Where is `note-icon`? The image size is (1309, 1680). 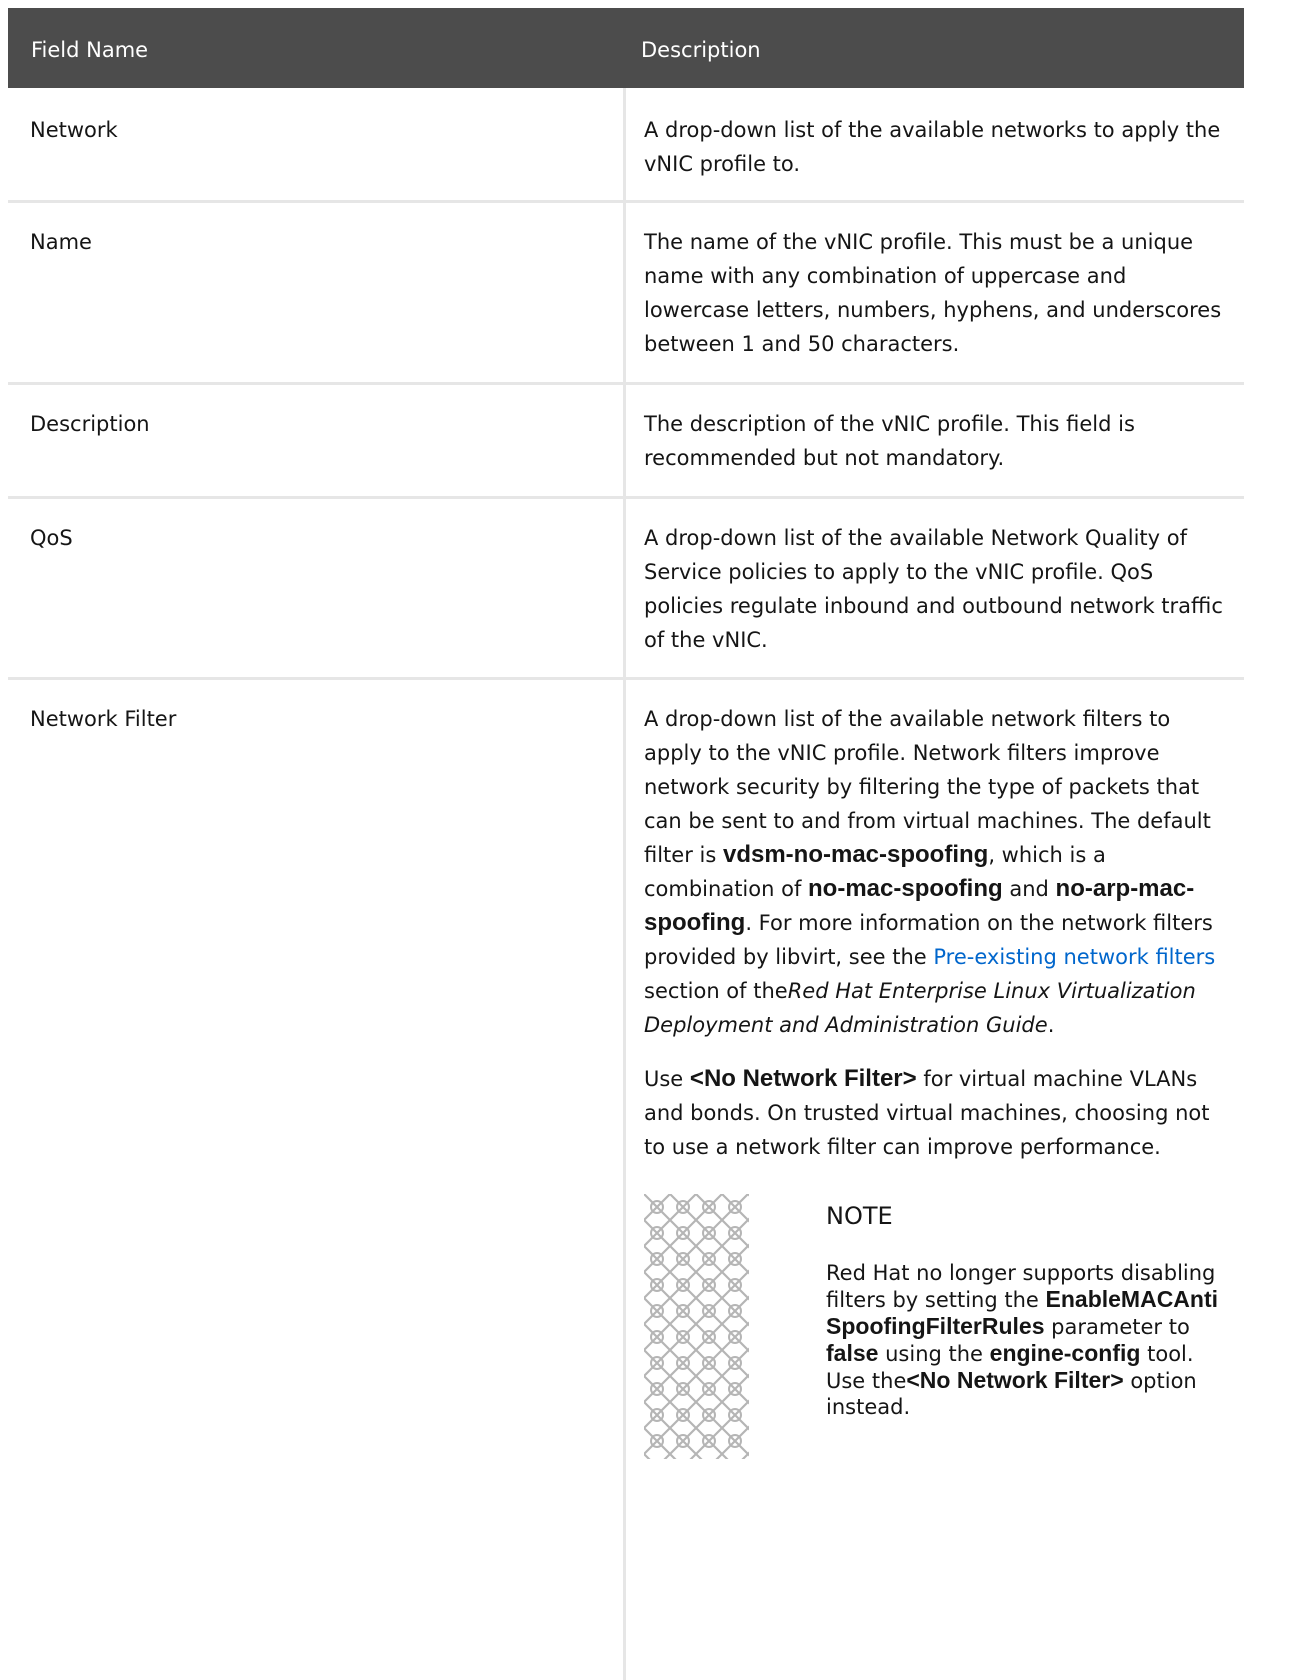
note-icon is located at coordinates (696, 1326).